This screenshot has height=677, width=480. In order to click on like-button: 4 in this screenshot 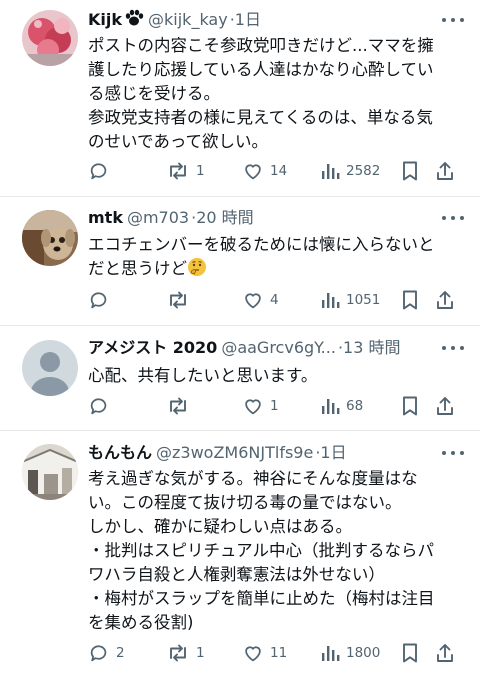, I will do `click(260, 300)`.